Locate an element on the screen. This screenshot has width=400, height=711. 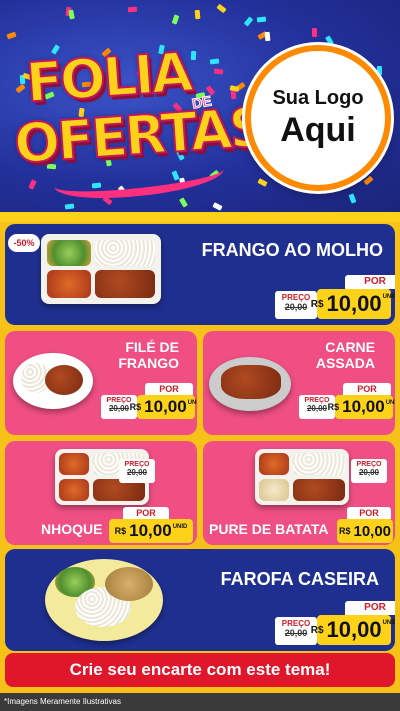
logo-placeholder: Sua Logo Aqui is located at coordinates (318, 118).